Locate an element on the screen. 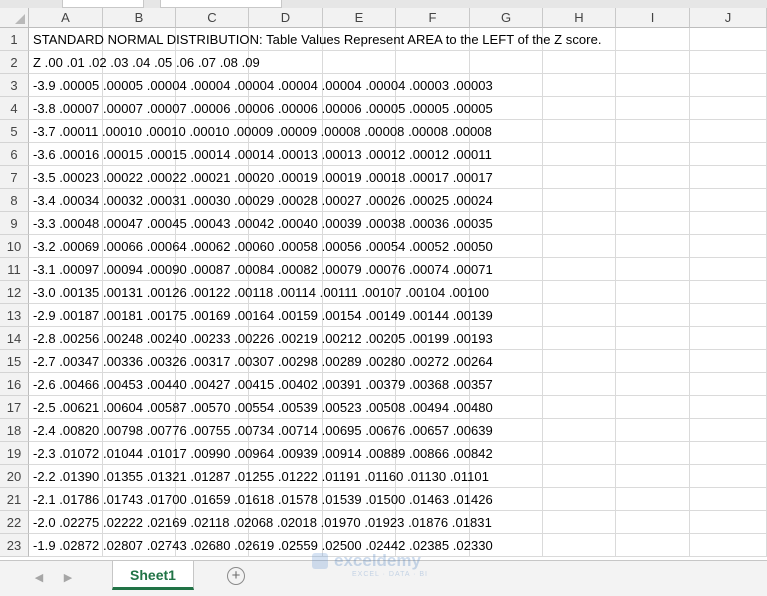  column-header-j: J is located at coordinates (728, 18).